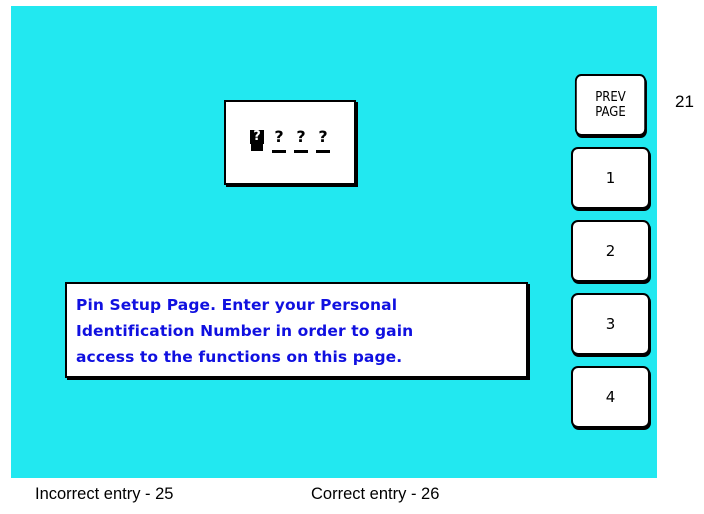 Image resolution: width=704 pixels, height=514 pixels. I want to click on correct-entry-caption: Correct entry - 26, so click(375, 494).